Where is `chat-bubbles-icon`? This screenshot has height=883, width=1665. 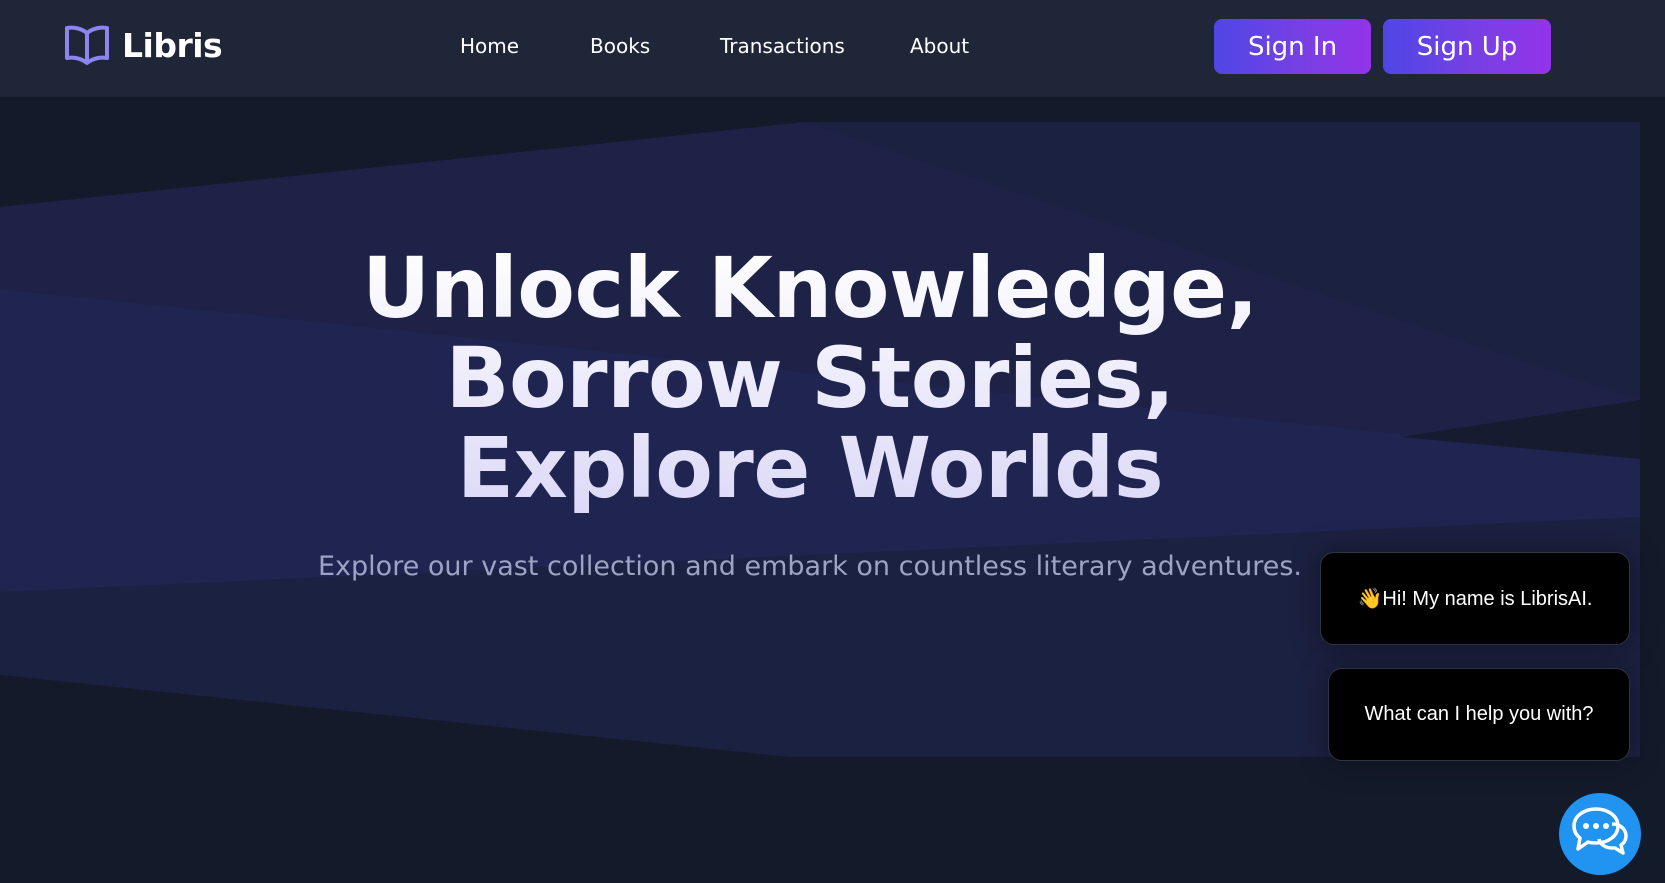
chat-bubbles-icon is located at coordinates (1600, 834).